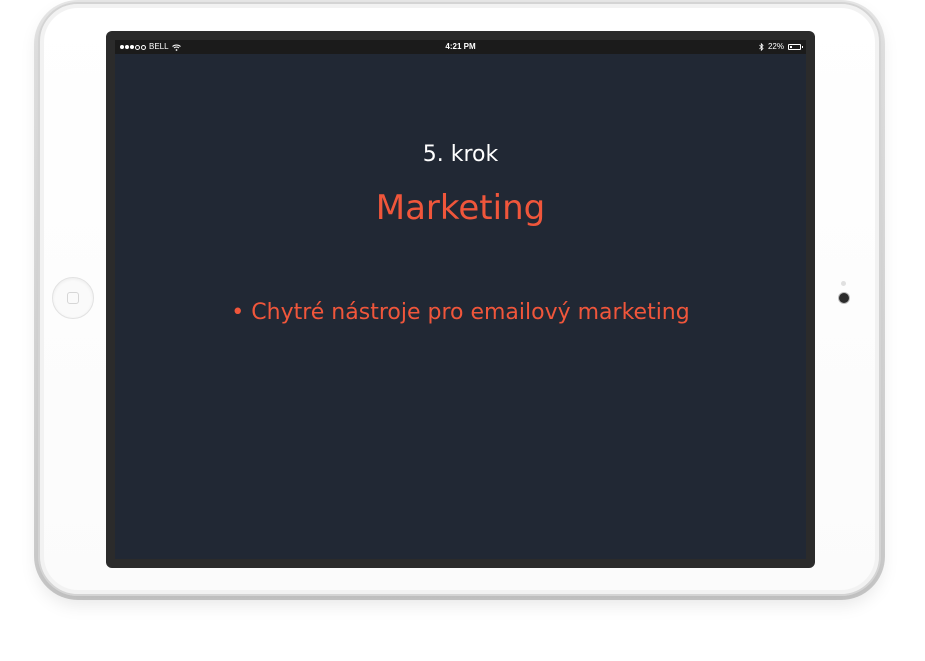  I want to click on step-label: 5. krok, so click(460, 154).